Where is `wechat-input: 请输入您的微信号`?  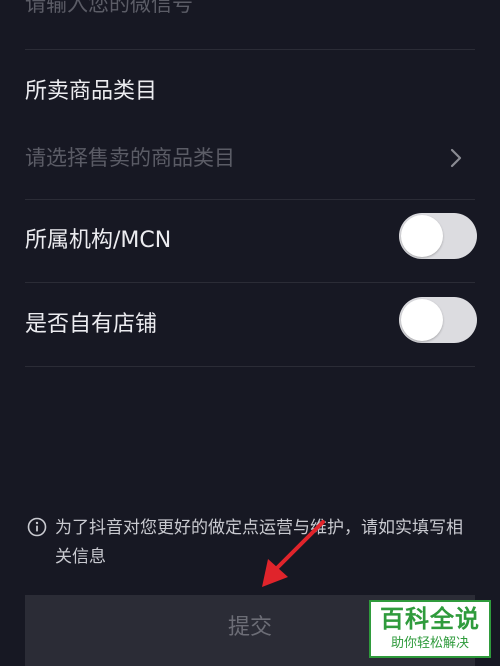
wechat-input: 请输入您的微信号 is located at coordinates (109, 10).